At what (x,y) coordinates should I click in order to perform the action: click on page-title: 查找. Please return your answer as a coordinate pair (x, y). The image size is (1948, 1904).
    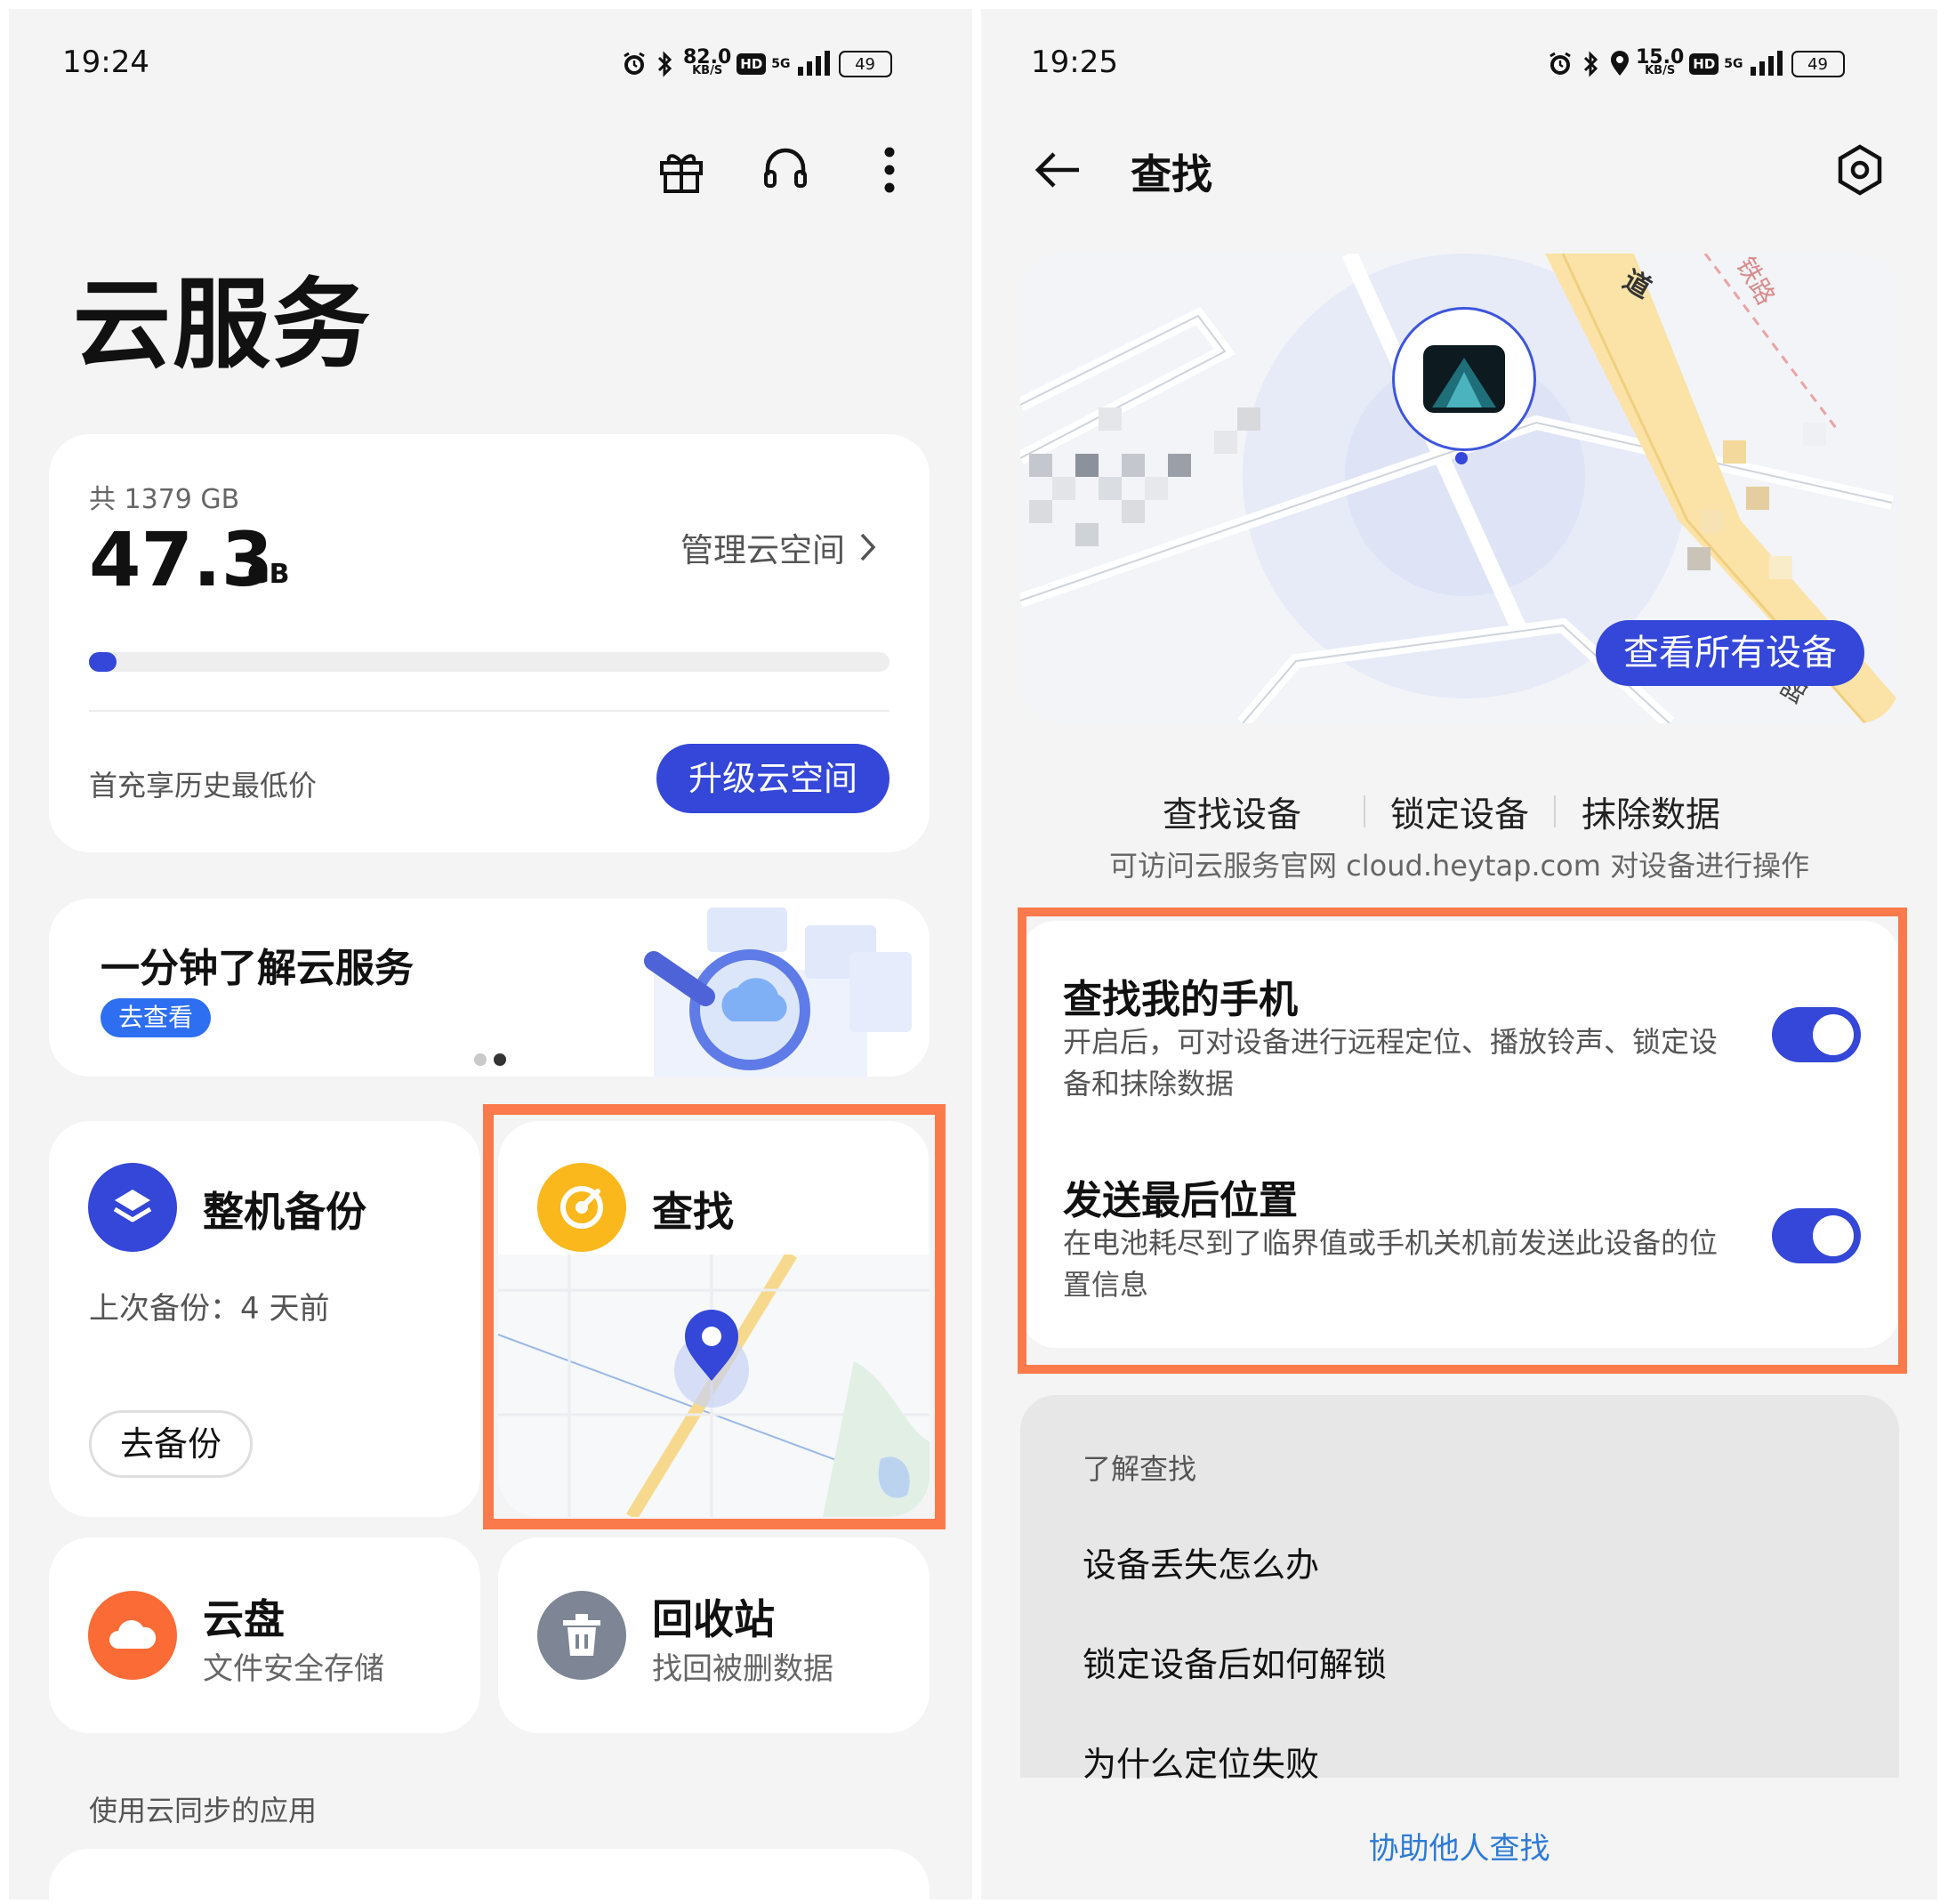
    Looking at the image, I should click on (1171, 174).